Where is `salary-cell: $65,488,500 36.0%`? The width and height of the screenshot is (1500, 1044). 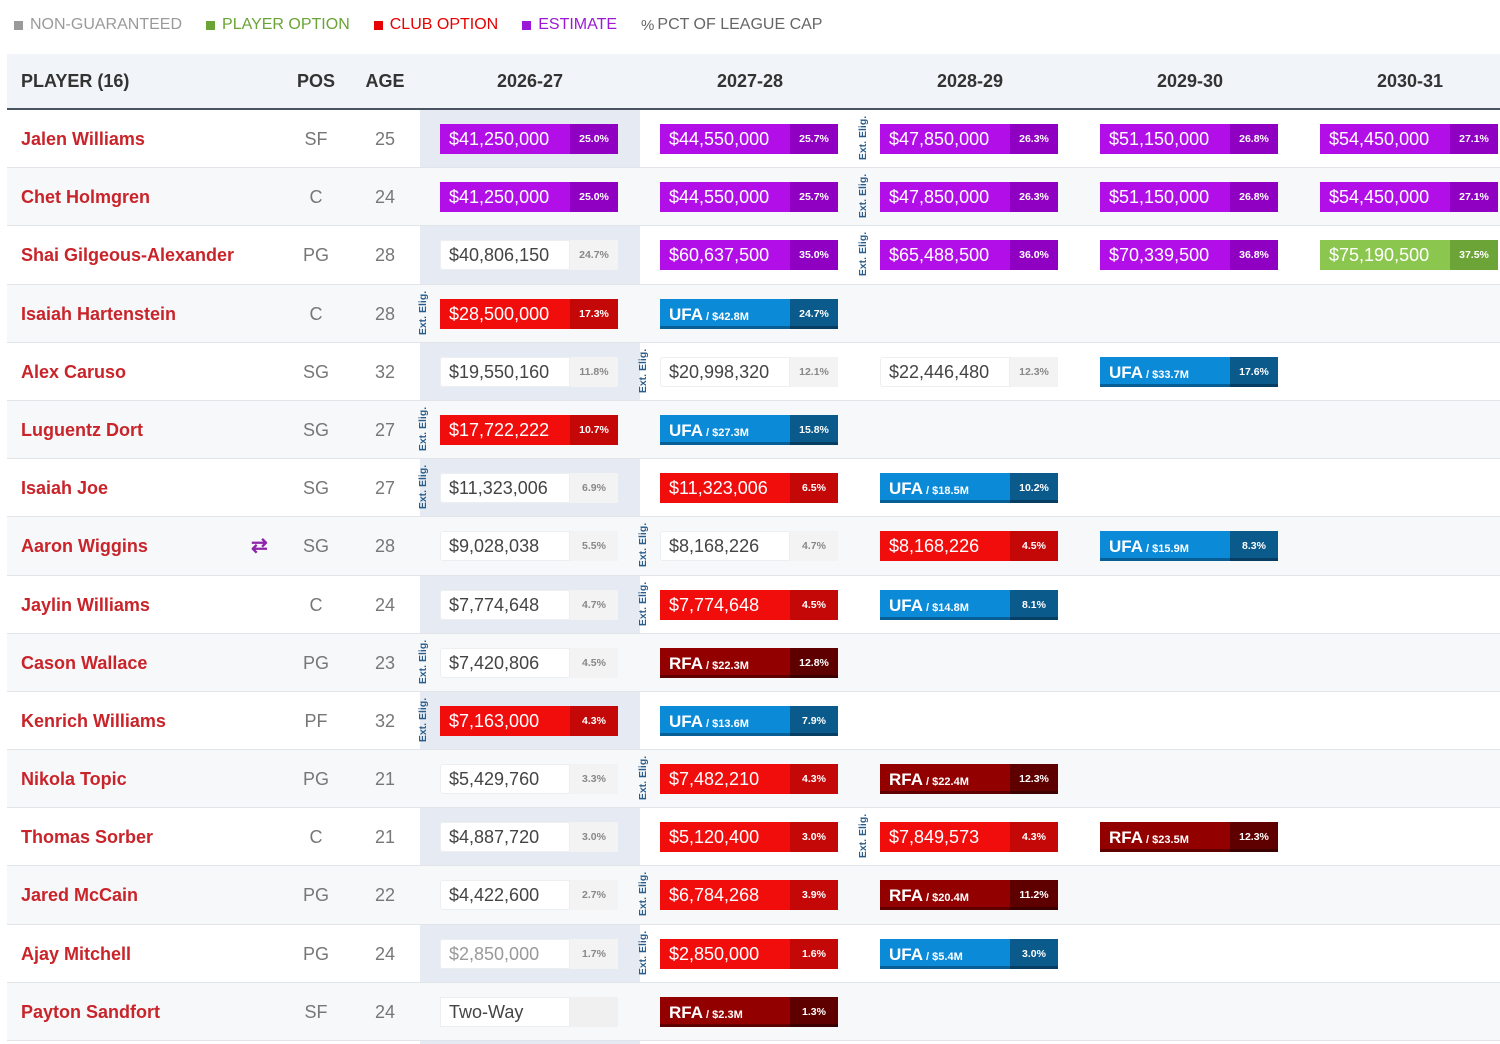
salary-cell: $65,488,500 36.0% is located at coordinates (969, 255).